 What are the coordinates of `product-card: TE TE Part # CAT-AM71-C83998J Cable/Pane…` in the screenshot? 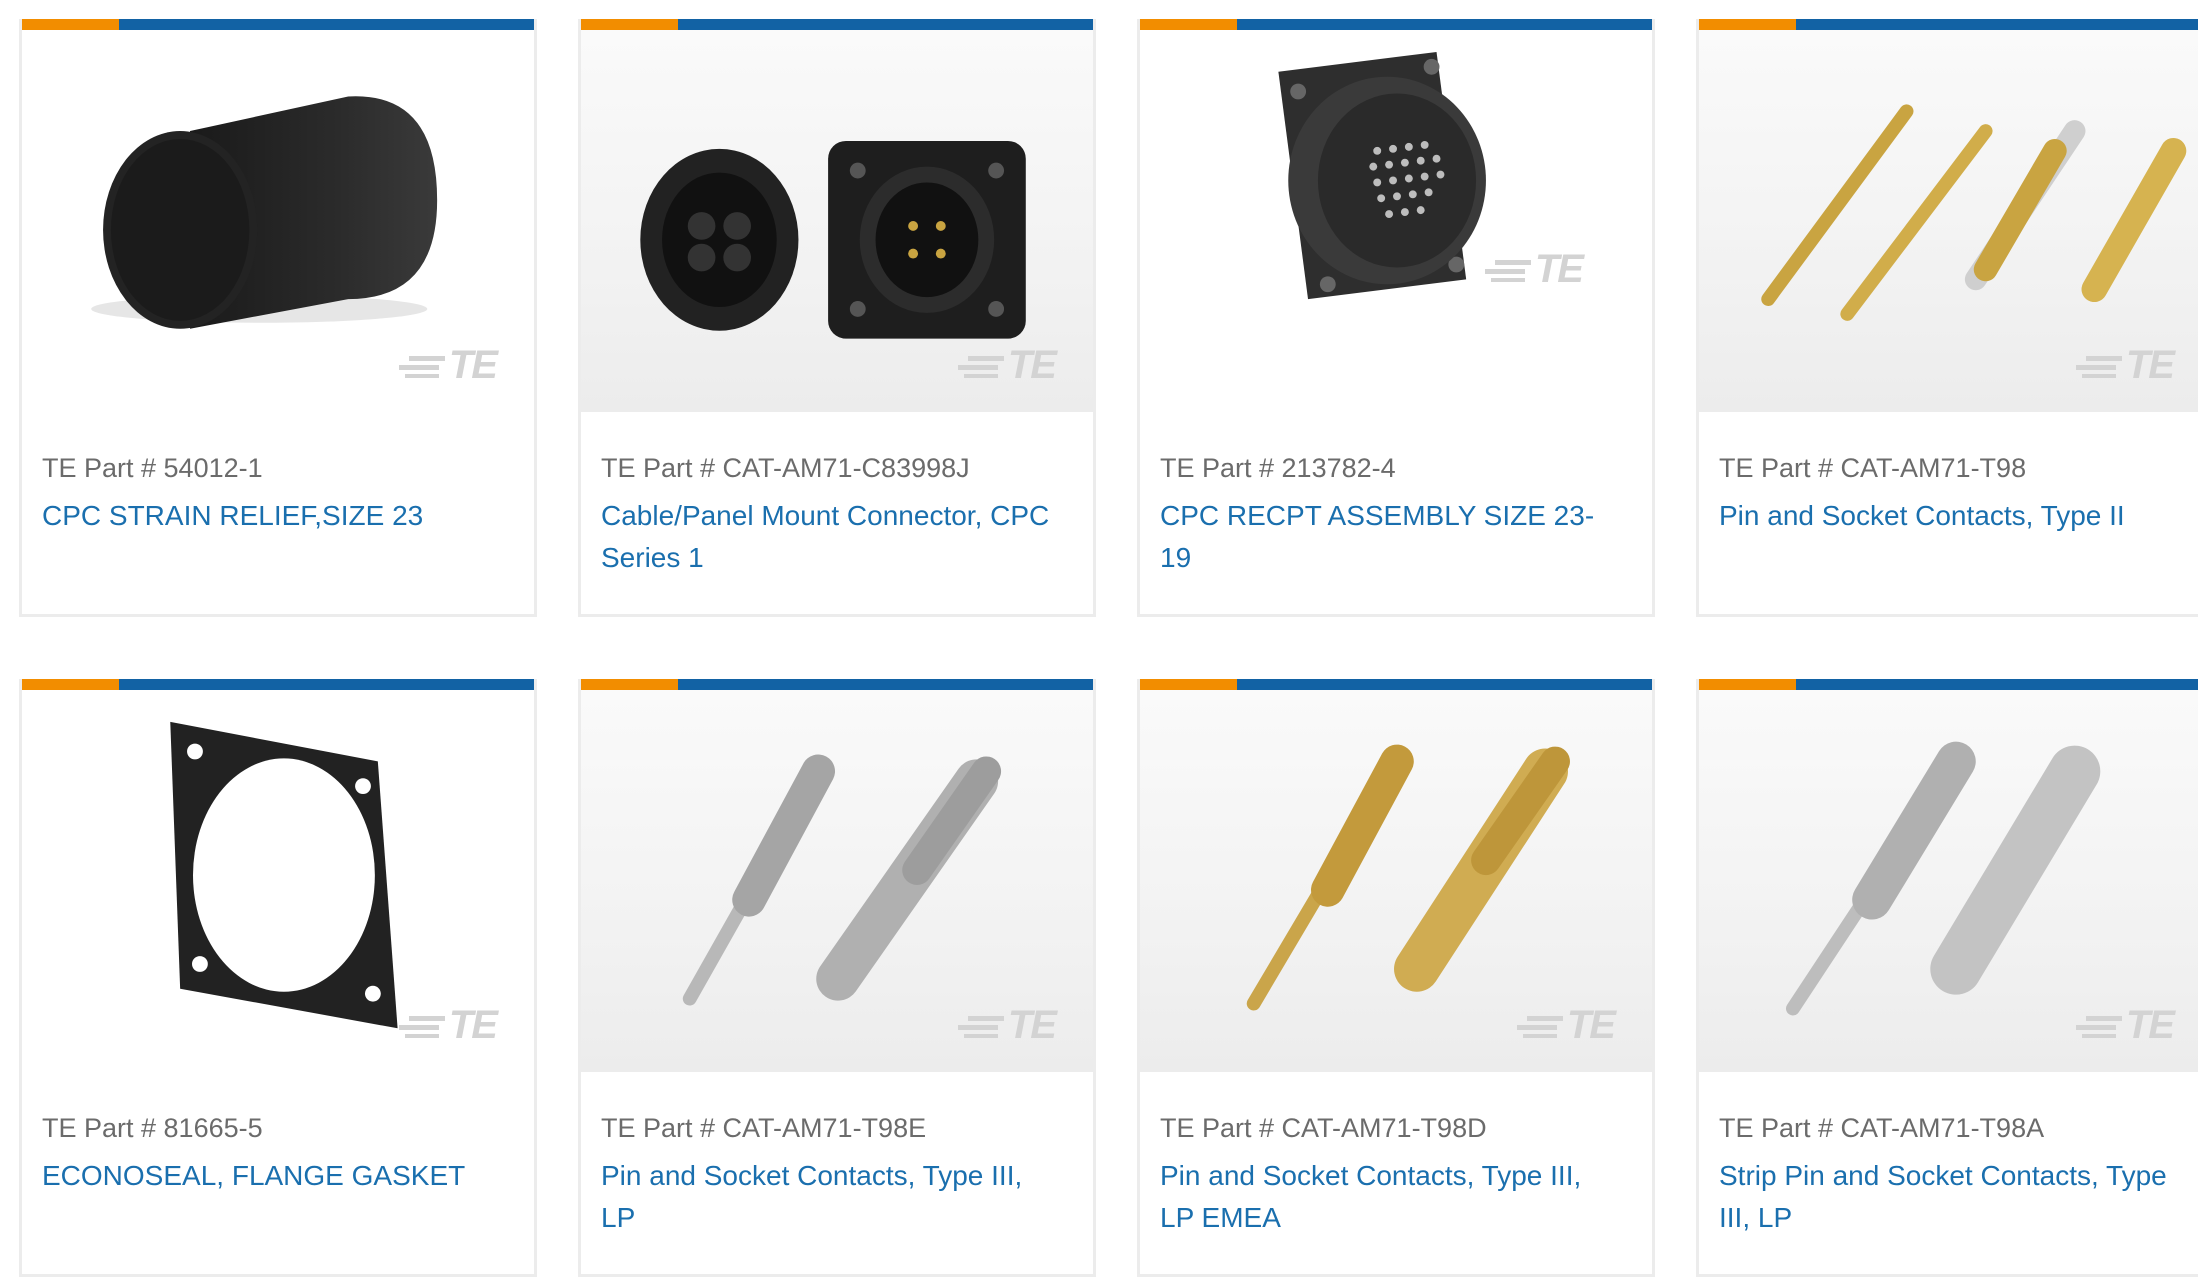 It's located at (837, 318).